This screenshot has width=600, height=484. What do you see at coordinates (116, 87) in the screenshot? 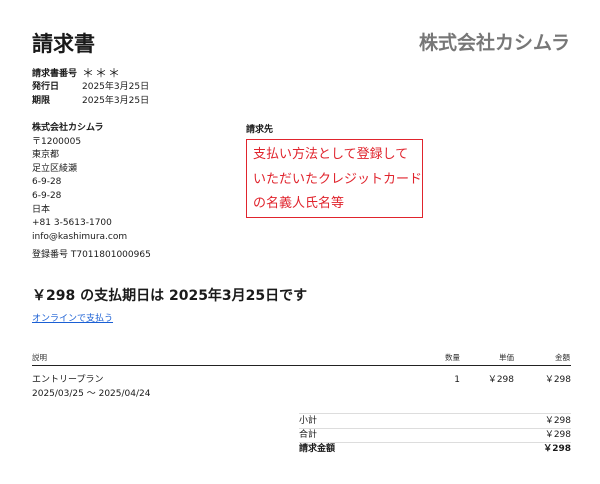
I see `issue-date-value: 2025年3月25日` at bounding box center [116, 87].